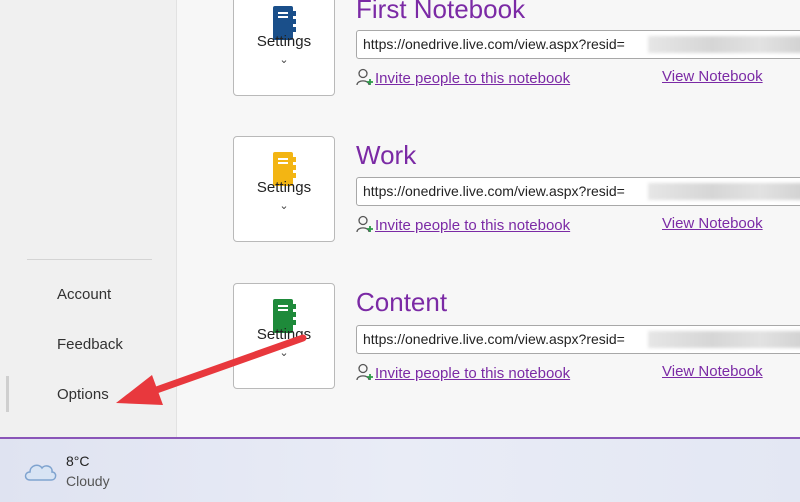  I want to click on nav-divider, so click(89, 259).